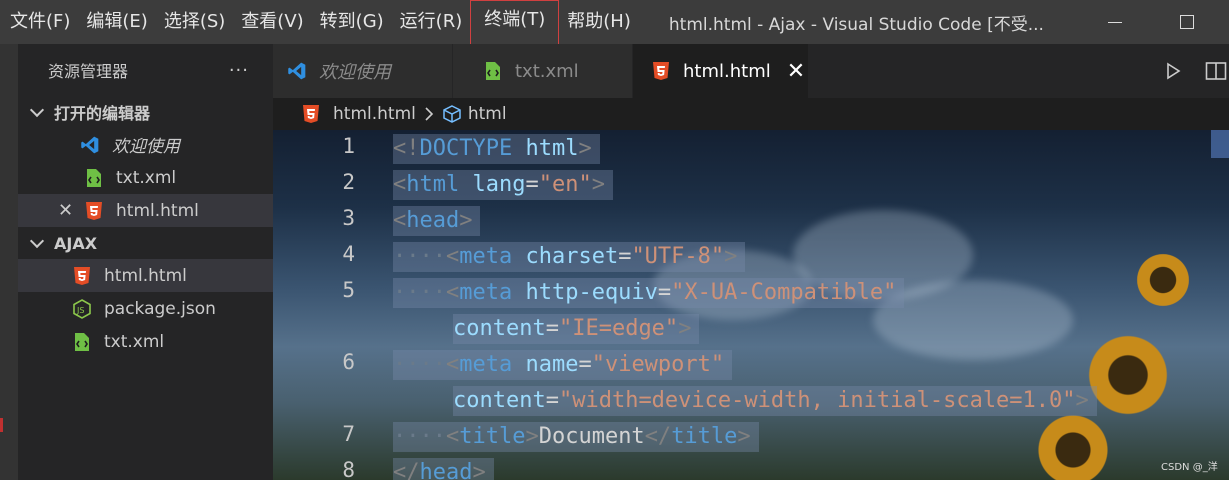 The height and width of the screenshot is (480, 1229). What do you see at coordinates (552, 364) in the screenshot?
I see `code-token: name` at bounding box center [552, 364].